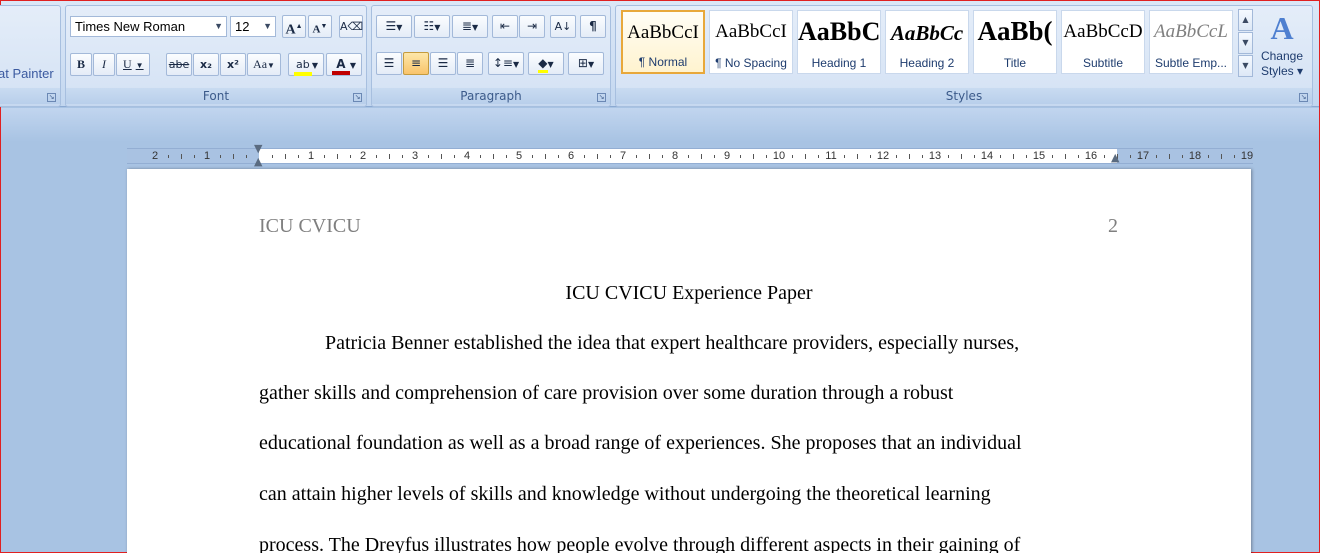 The height and width of the screenshot is (553, 1320). I want to click on italic-button: I, so click(104, 64).